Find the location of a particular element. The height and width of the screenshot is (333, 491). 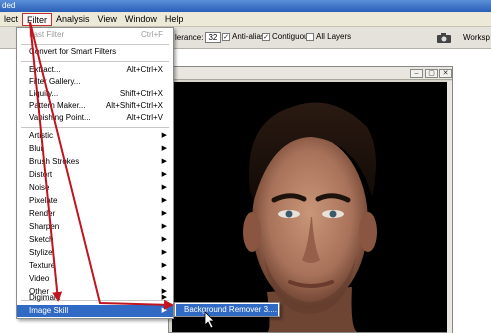

menu-item-distort: Distort ▶ is located at coordinates (95, 175).